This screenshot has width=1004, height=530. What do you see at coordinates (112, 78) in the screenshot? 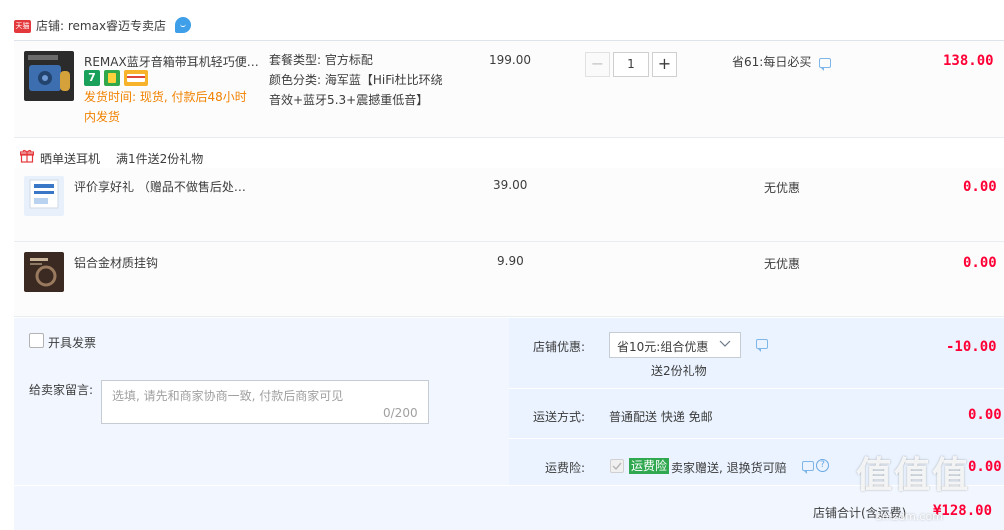
I see `service-badge-icon` at bounding box center [112, 78].